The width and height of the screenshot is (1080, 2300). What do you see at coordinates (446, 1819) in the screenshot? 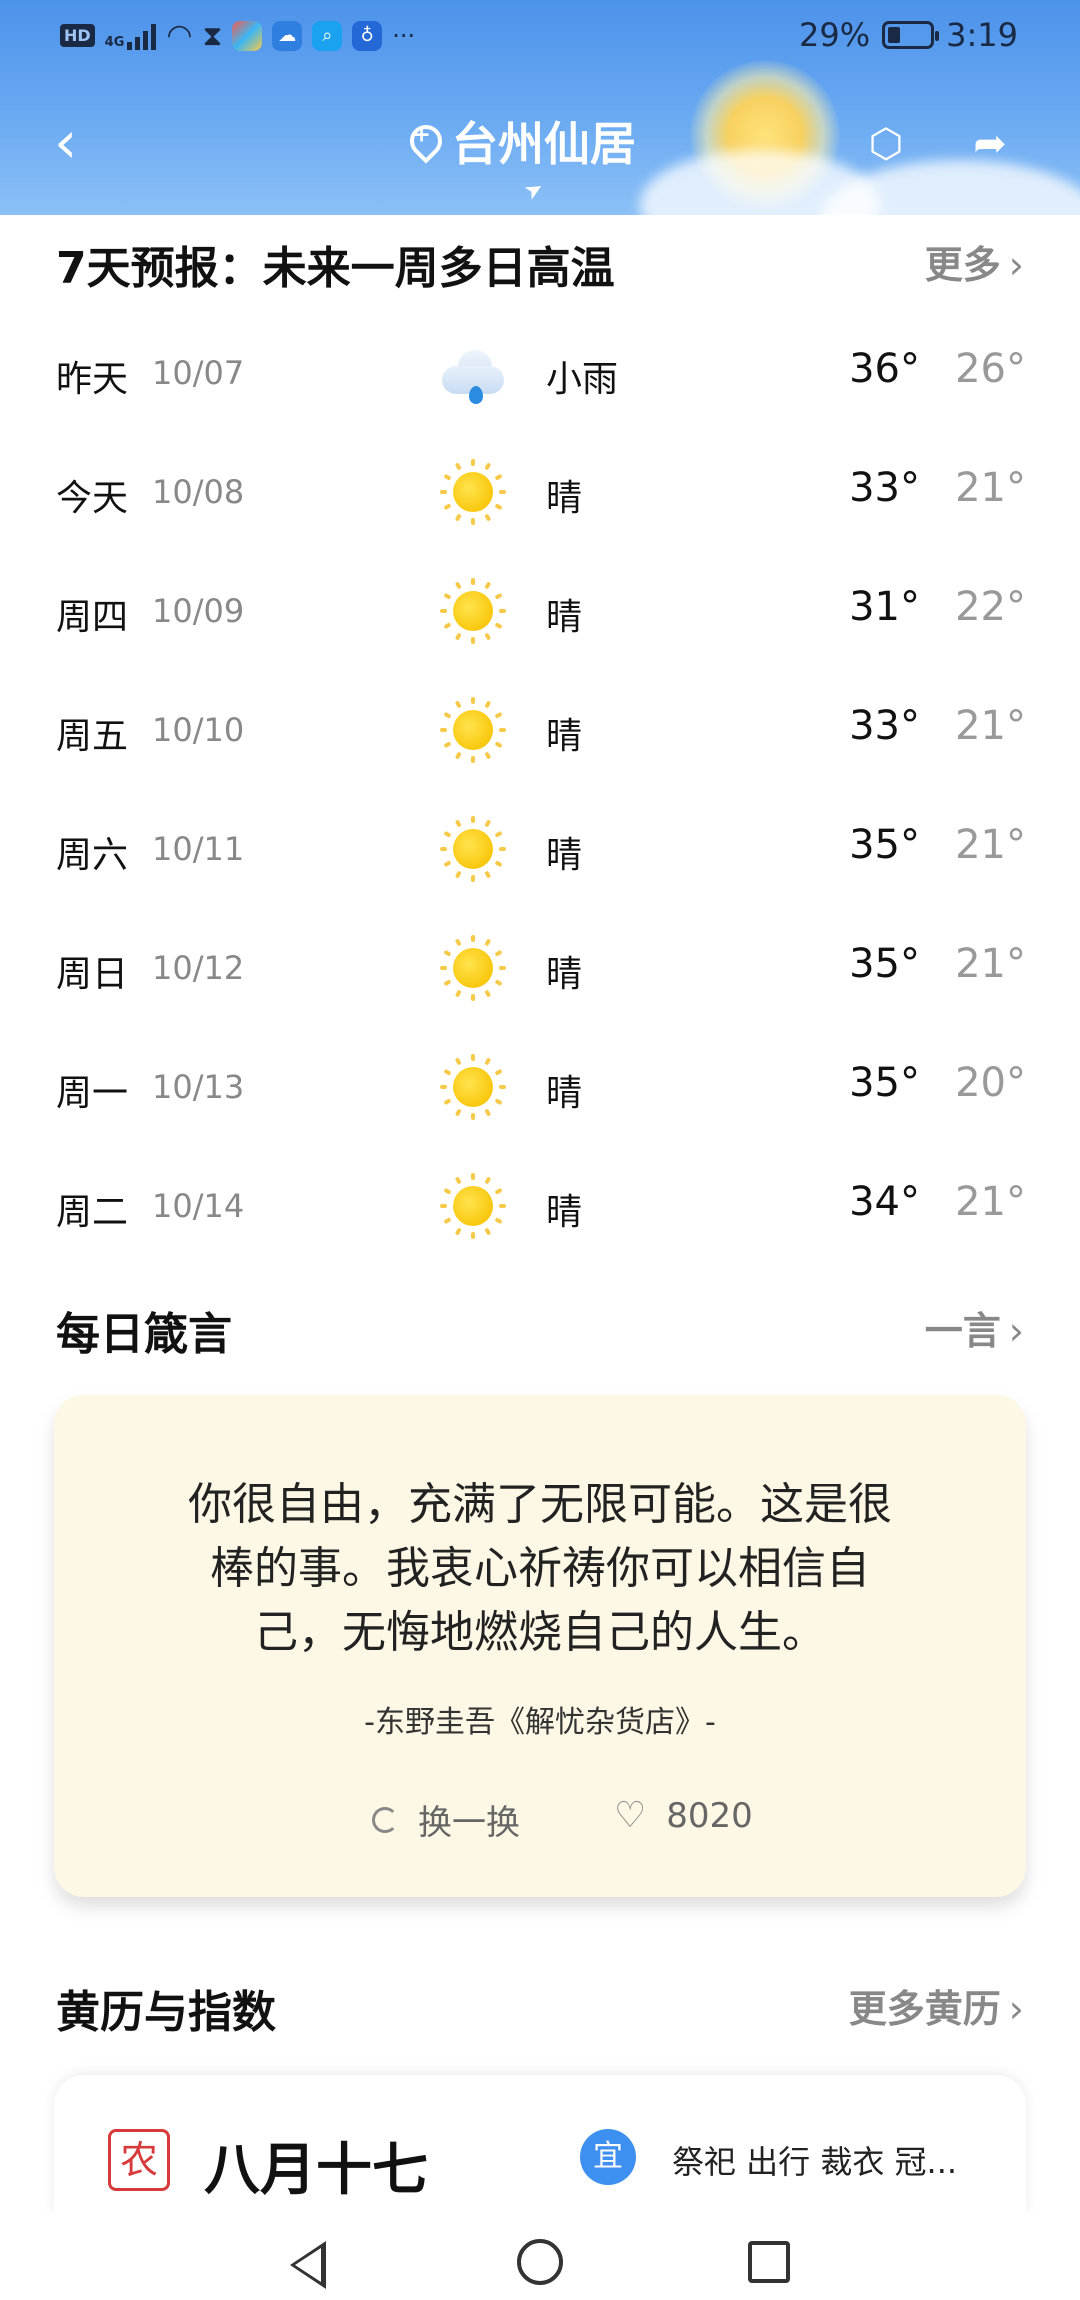
I see `refresh-button: 换一换` at bounding box center [446, 1819].